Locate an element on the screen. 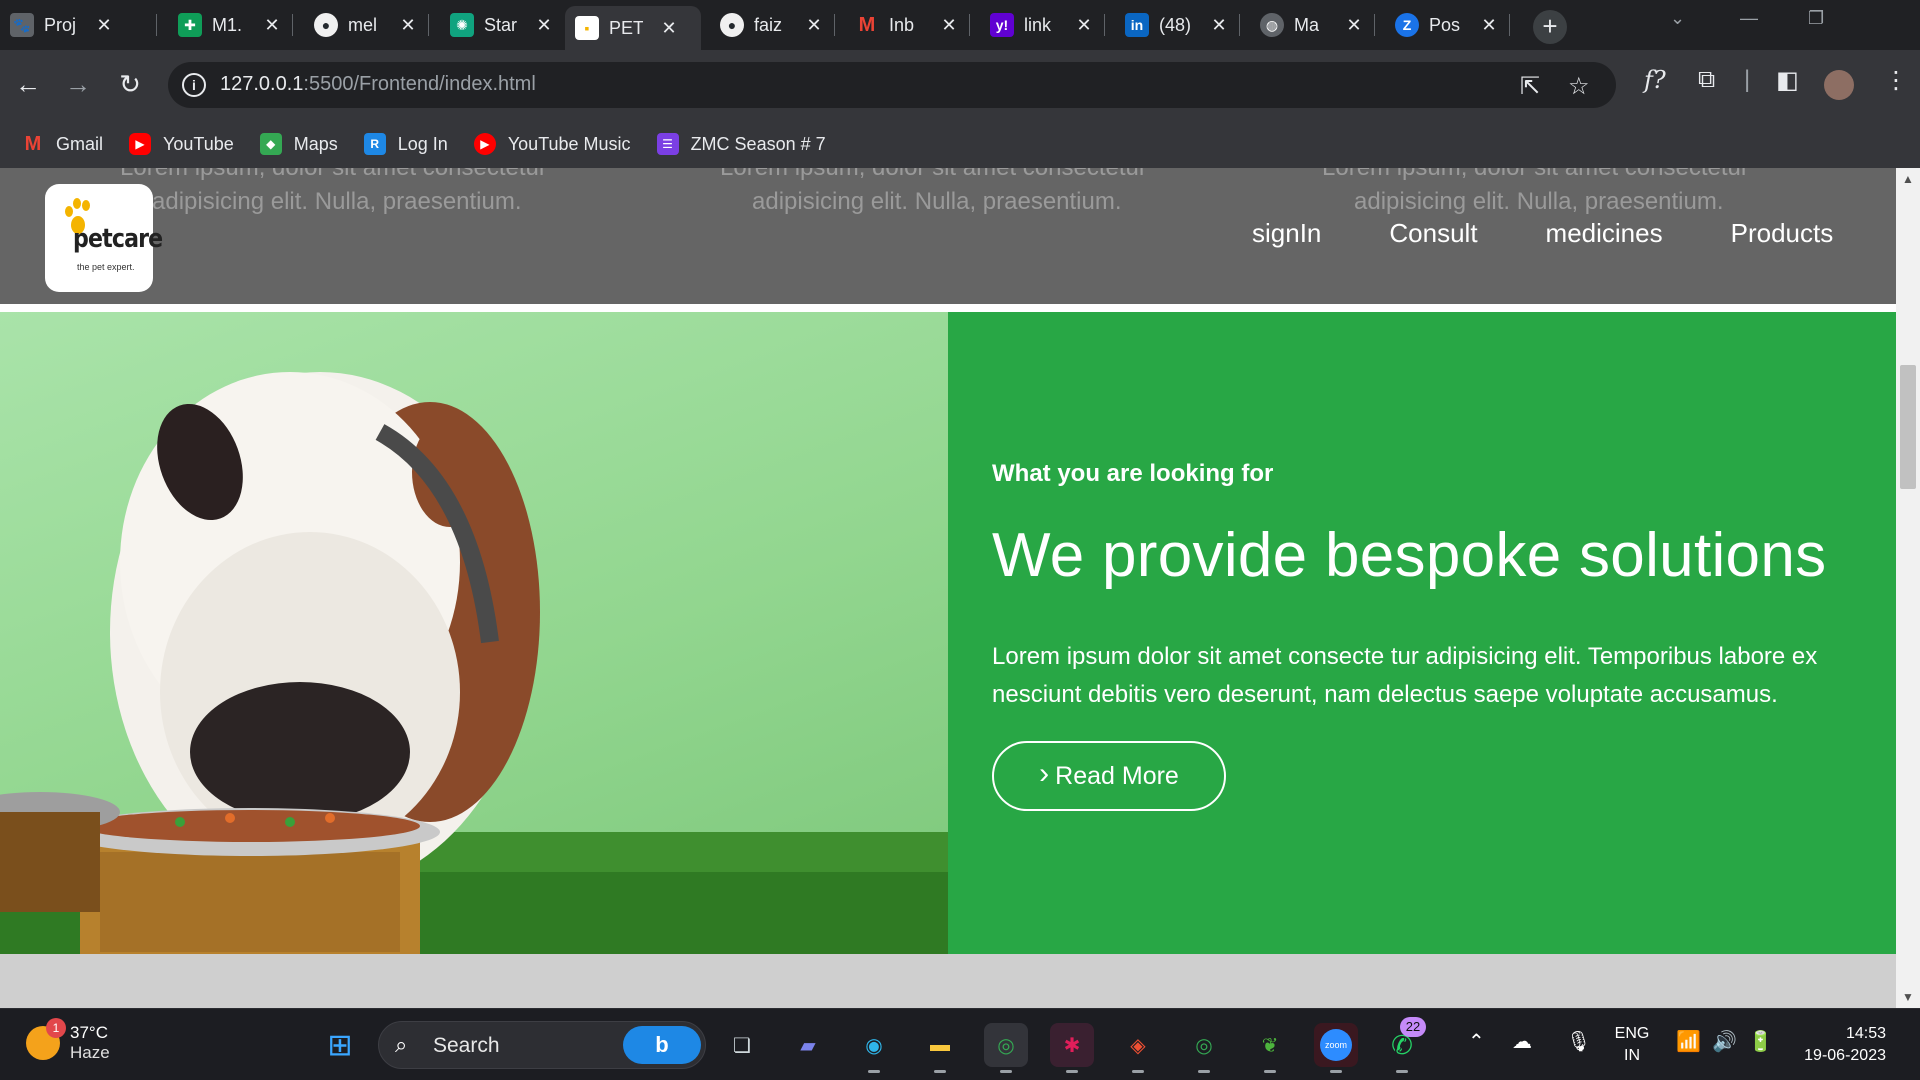 This screenshot has width=1920, height=1080. bookmark-star-icon: ☆ is located at coordinates (1579, 86).